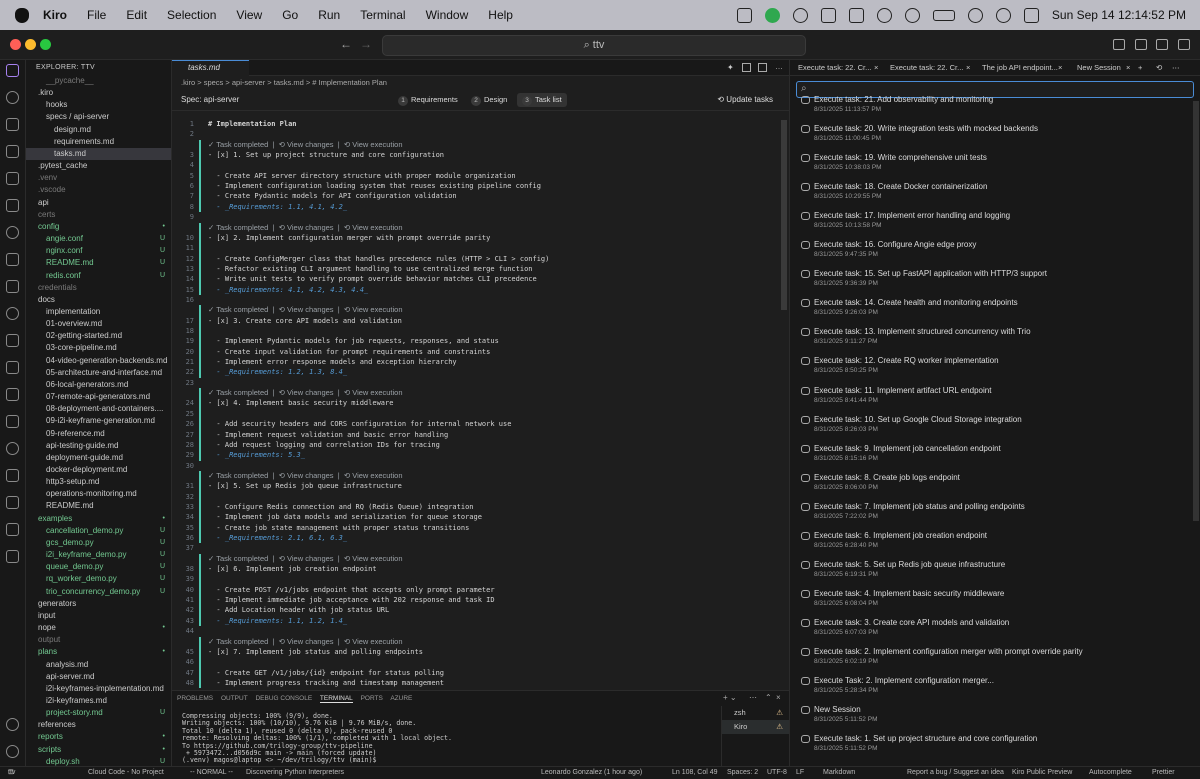 Image resolution: width=1200 pixels, height=779 pixels. I want to click on run-debug-icon, so click(12, 151).